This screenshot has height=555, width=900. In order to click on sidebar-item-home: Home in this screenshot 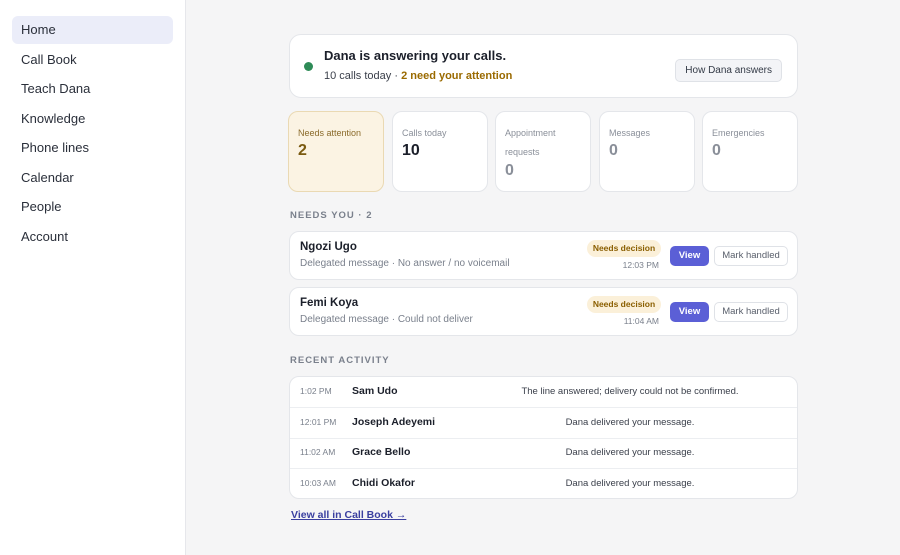, I will do `click(92, 30)`.